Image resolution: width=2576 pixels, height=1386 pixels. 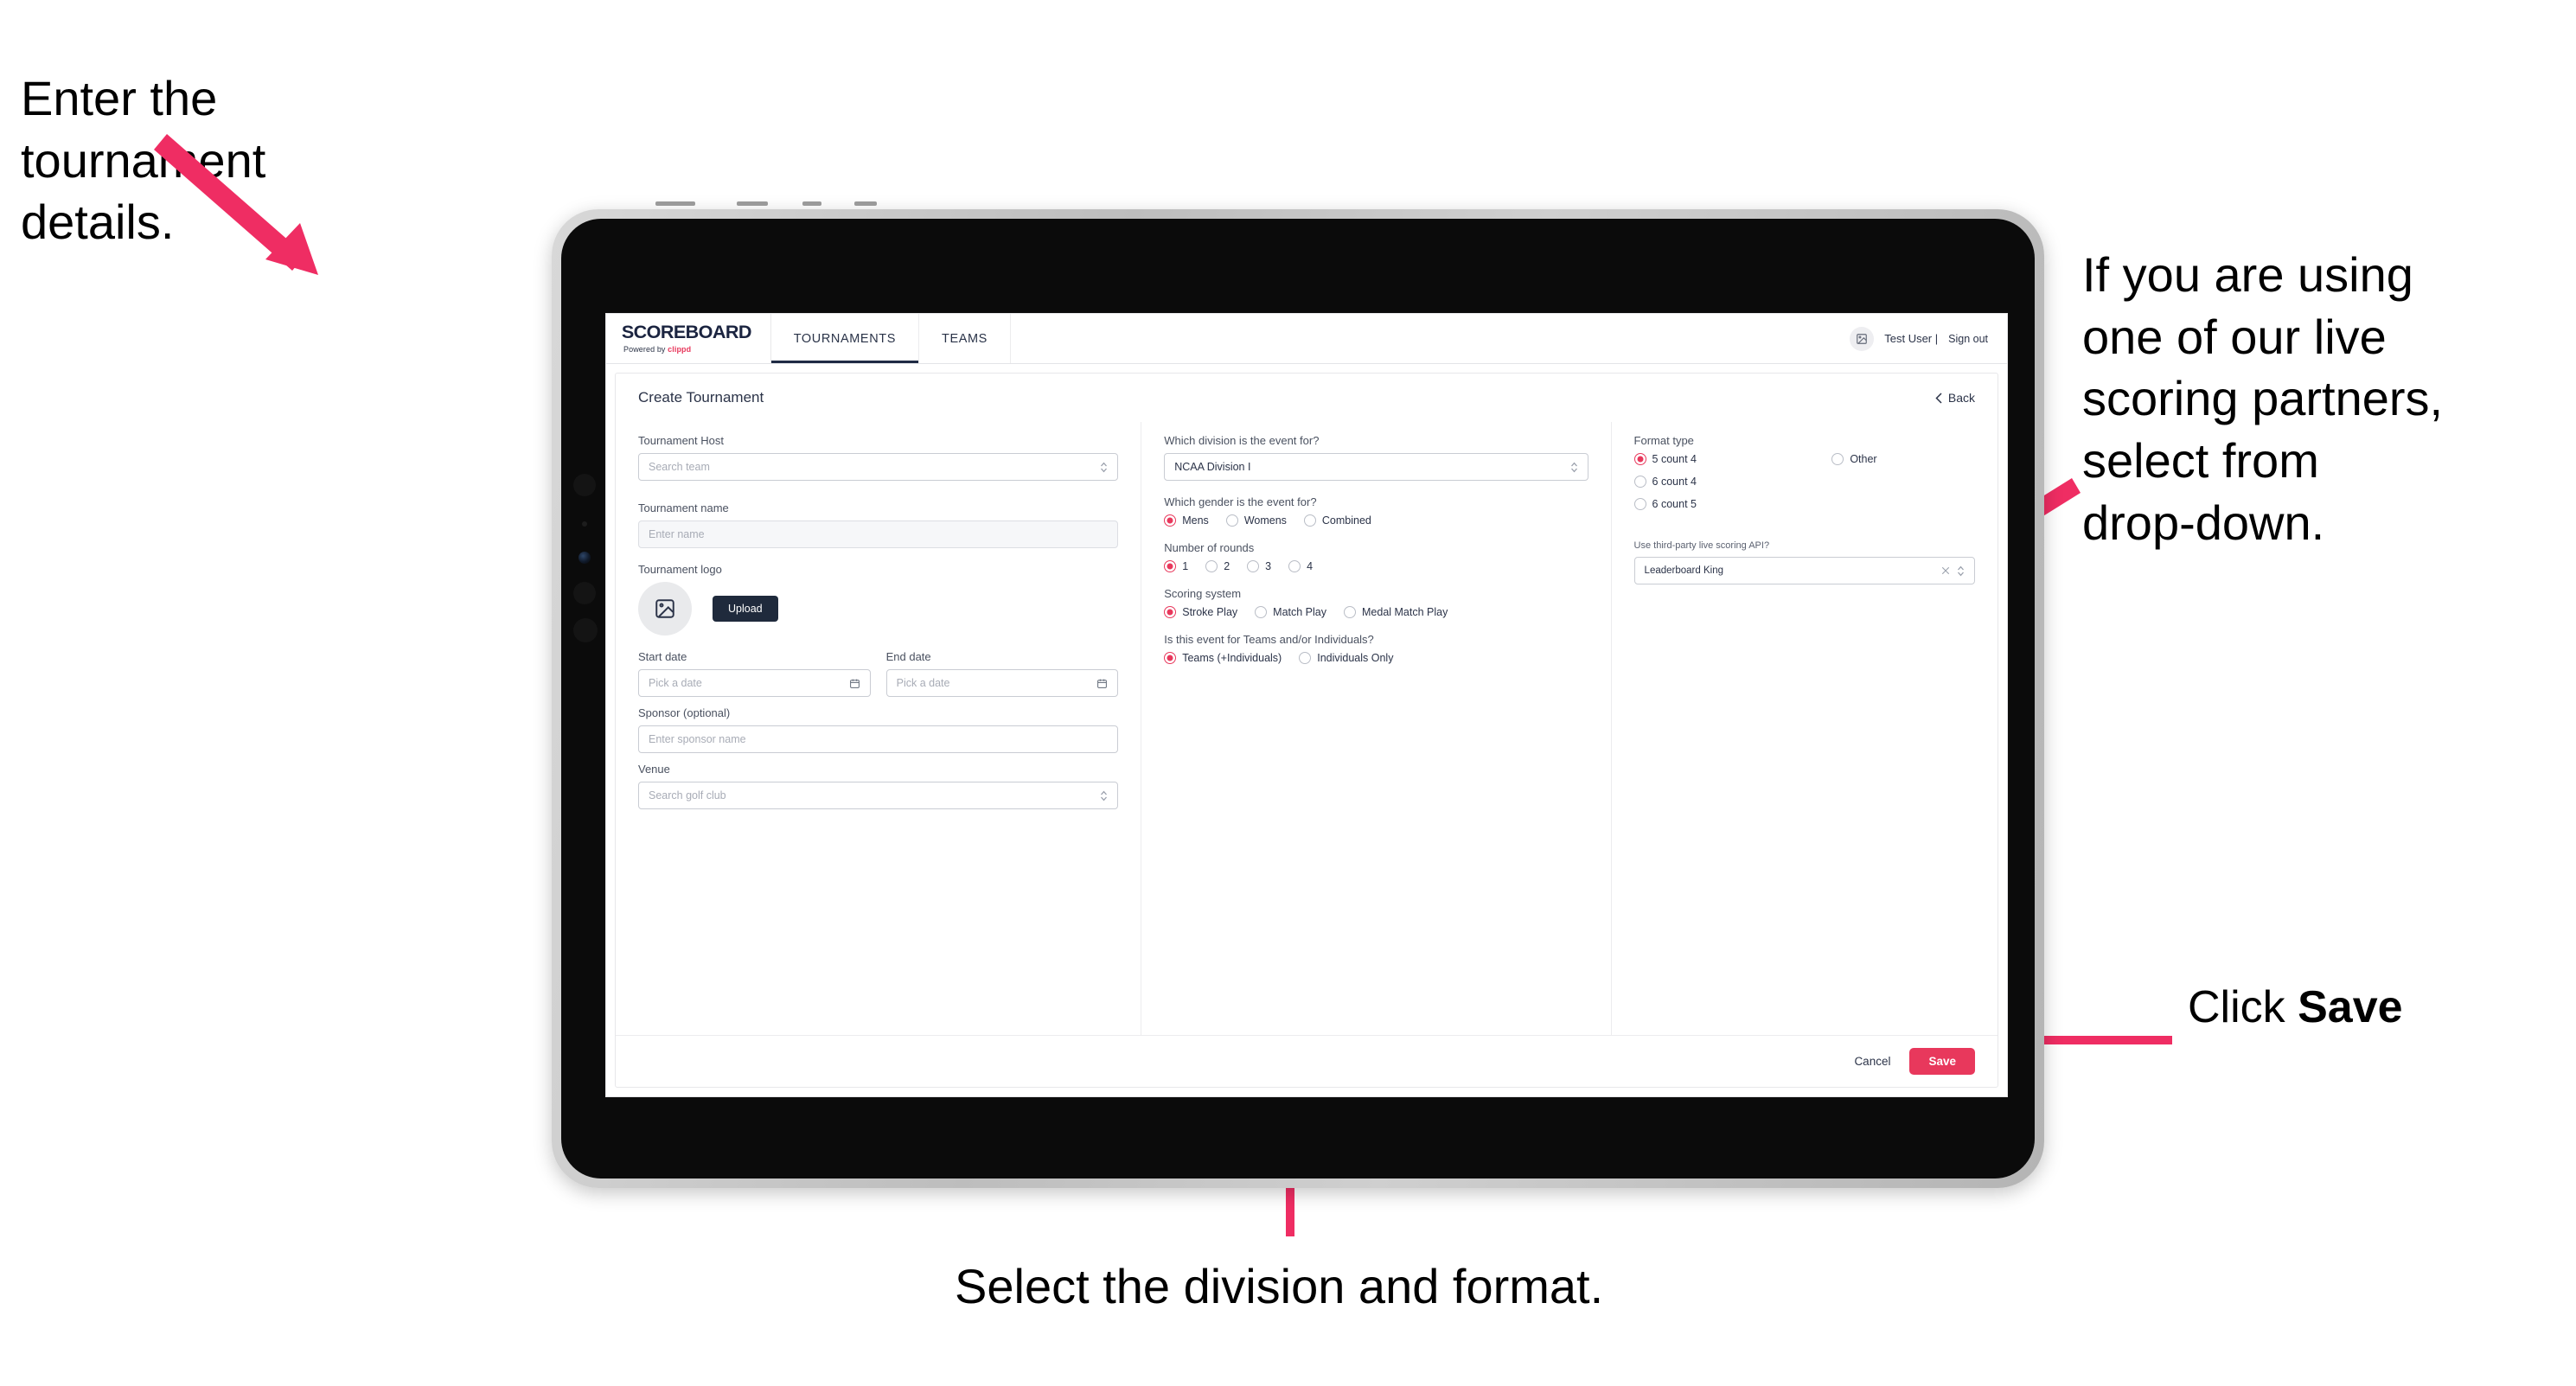 What do you see at coordinates (2243, 1007) in the screenshot?
I see `annotation-save-prefix: Click` at bounding box center [2243, 1007].